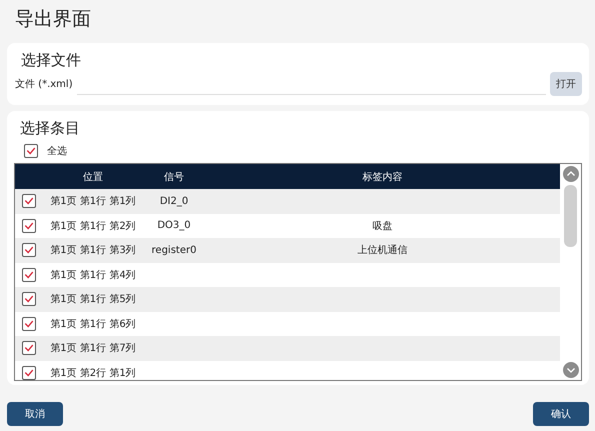 The image size is (595, 431). Describe the element at coordinates (93, 177) in the screenshot. I see `column-header: 位置` at that location.